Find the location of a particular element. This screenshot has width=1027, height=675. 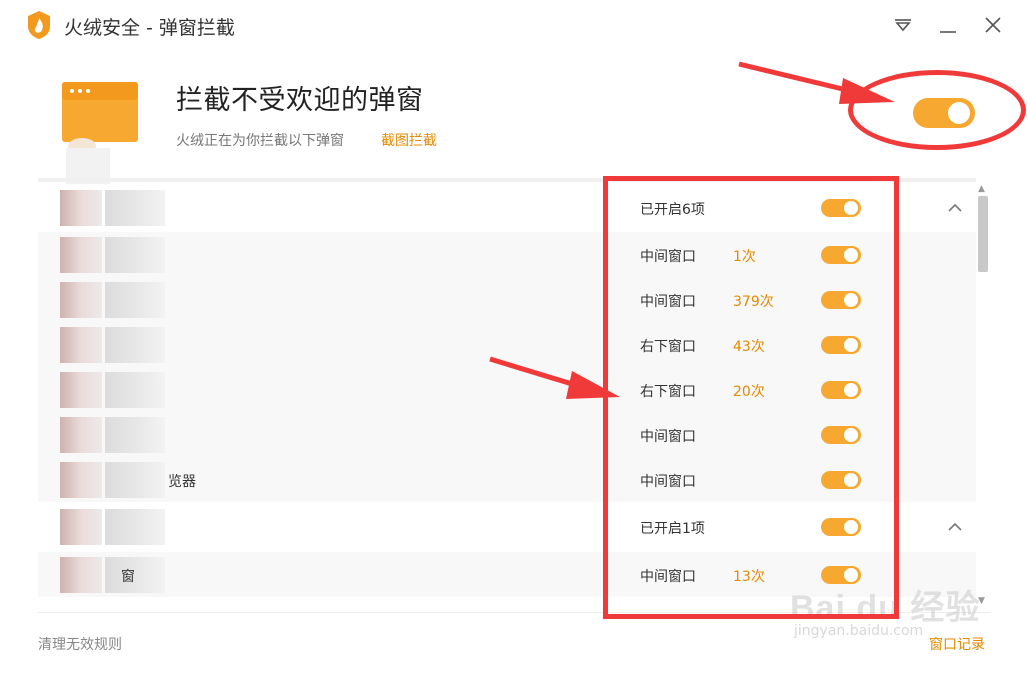

rule-row: 中间窗口 1次 is located at coordinates (507, 254).